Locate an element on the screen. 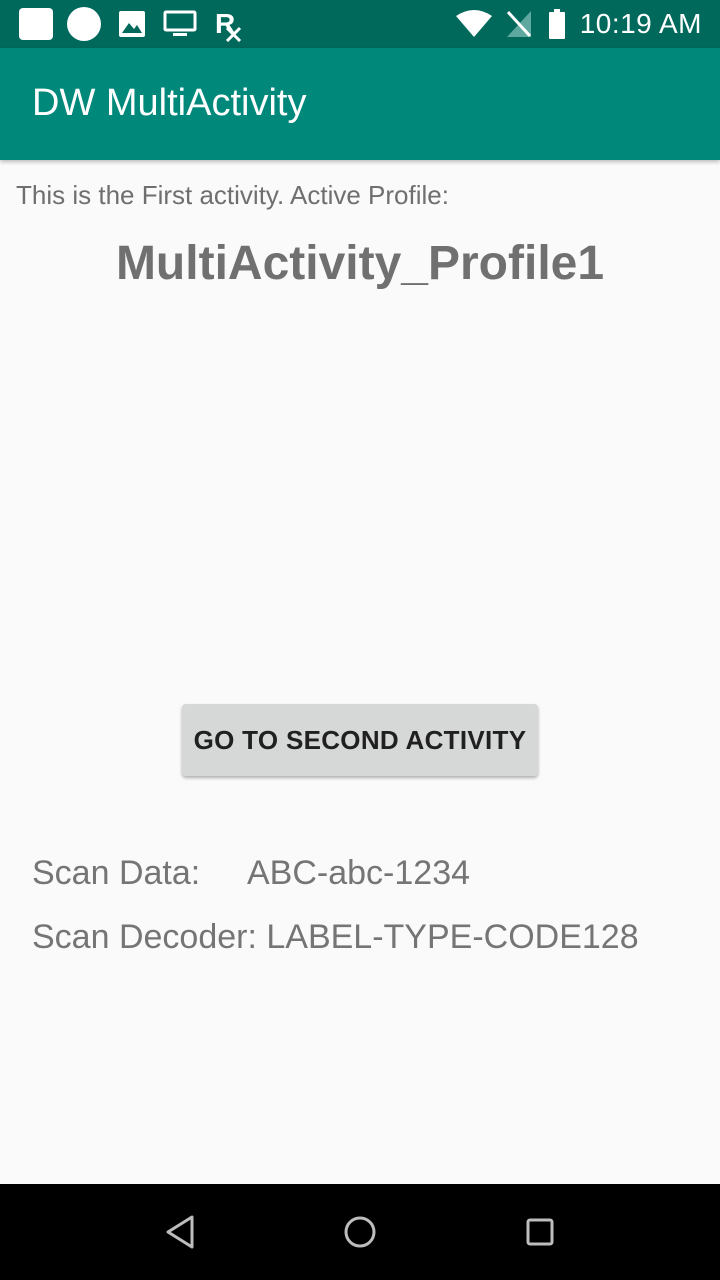 The height and width of the screenshot is (1280, 720). no-signal-icon is located at coordinates (519, 24).